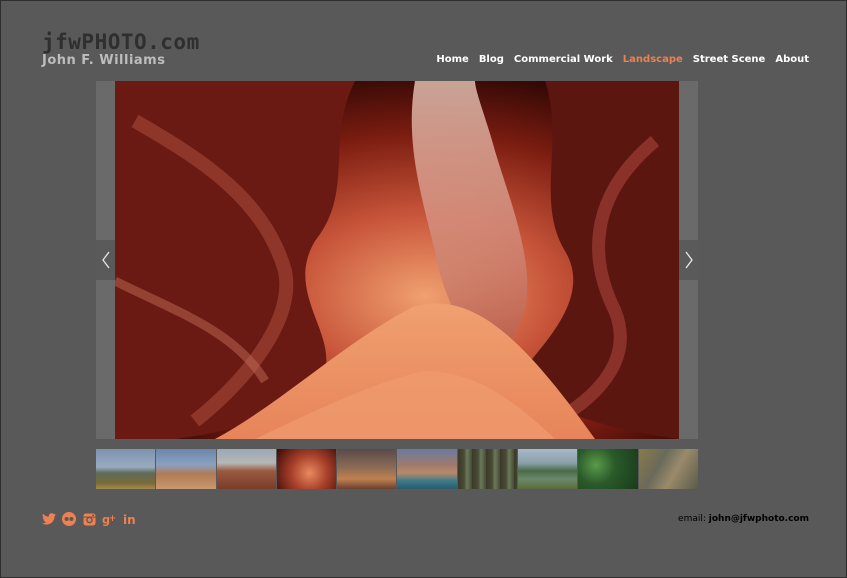 This screenshot has height=578, width=847. What do you see at coordinates (729, 59) in the screenshot?
I see `nav-street-scene: Street Scene` at bounding box center [729, 59].